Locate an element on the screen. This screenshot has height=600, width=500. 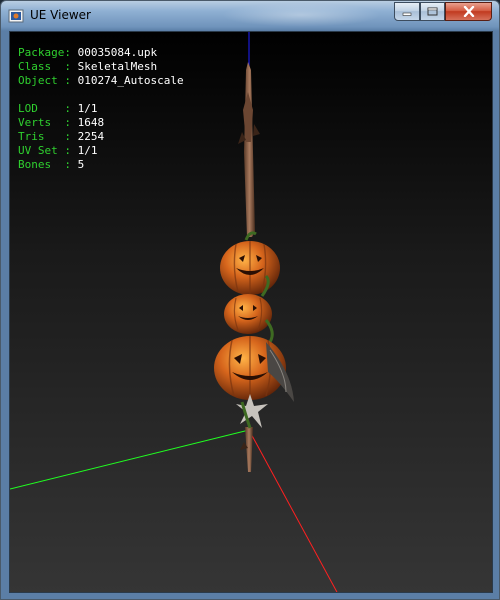
maximize-button is located at coordinates (432, 11).